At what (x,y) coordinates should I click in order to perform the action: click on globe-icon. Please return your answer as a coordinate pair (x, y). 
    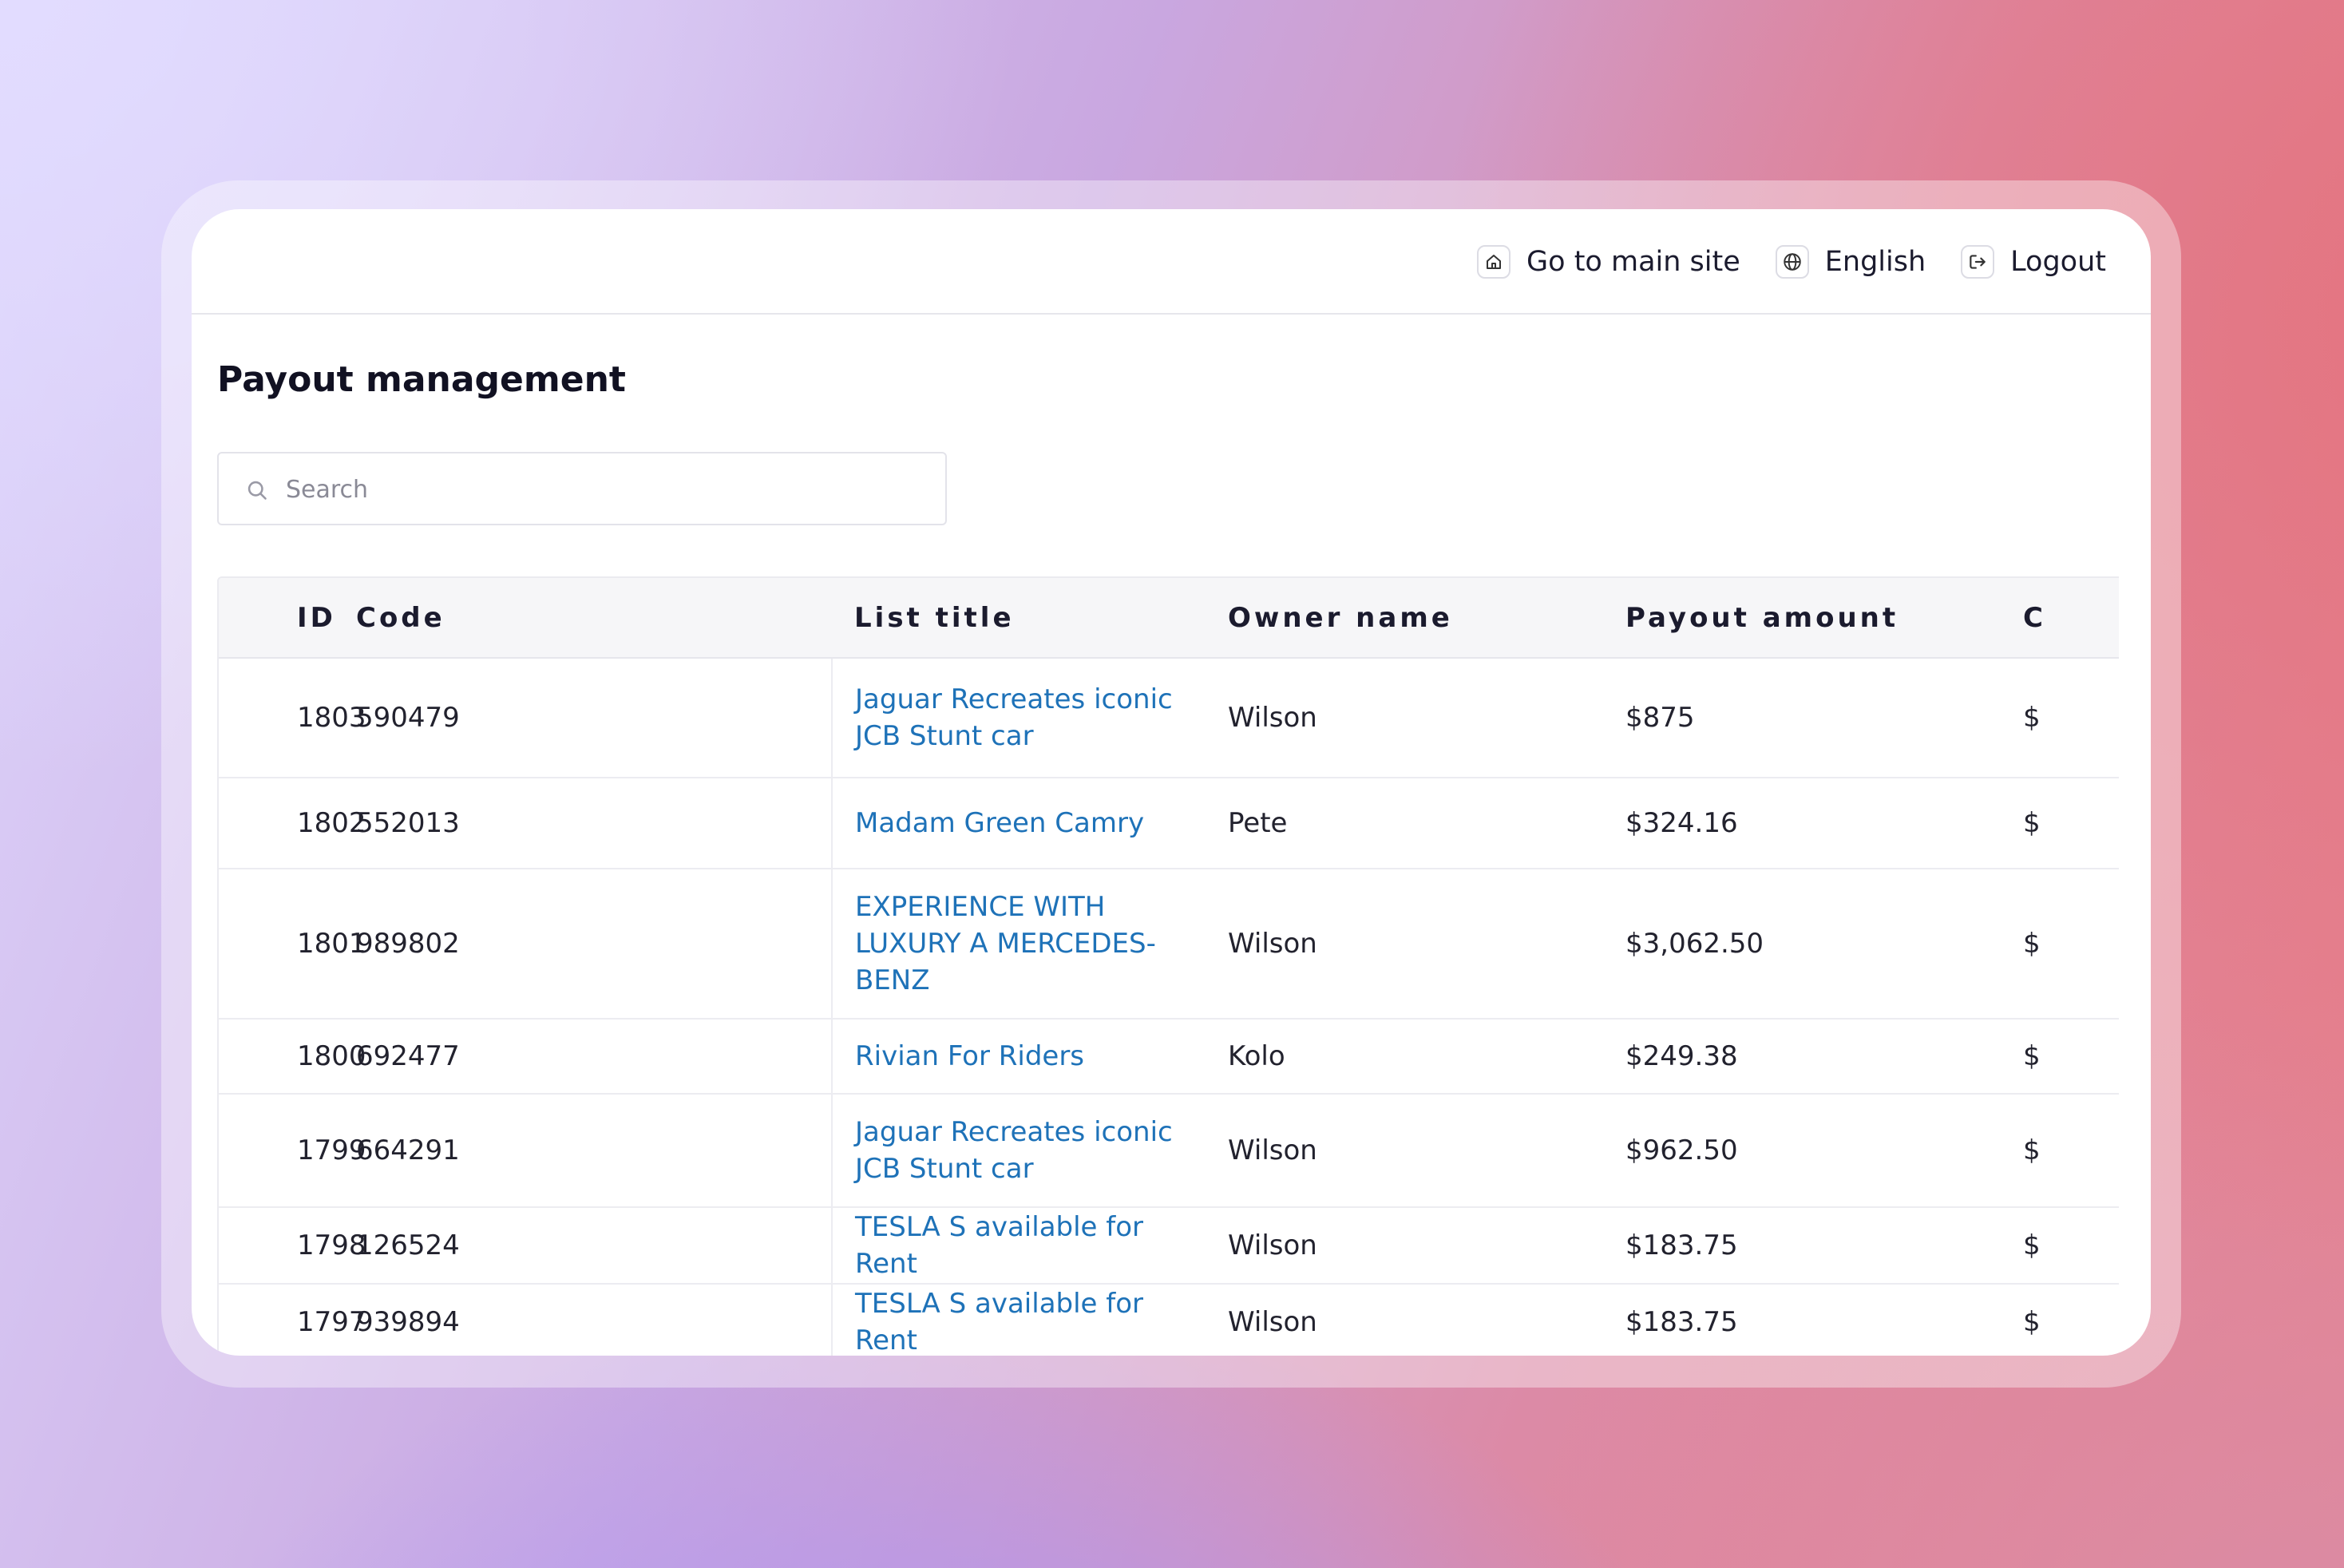
    Looking at the image, I should click on (1792, 262).